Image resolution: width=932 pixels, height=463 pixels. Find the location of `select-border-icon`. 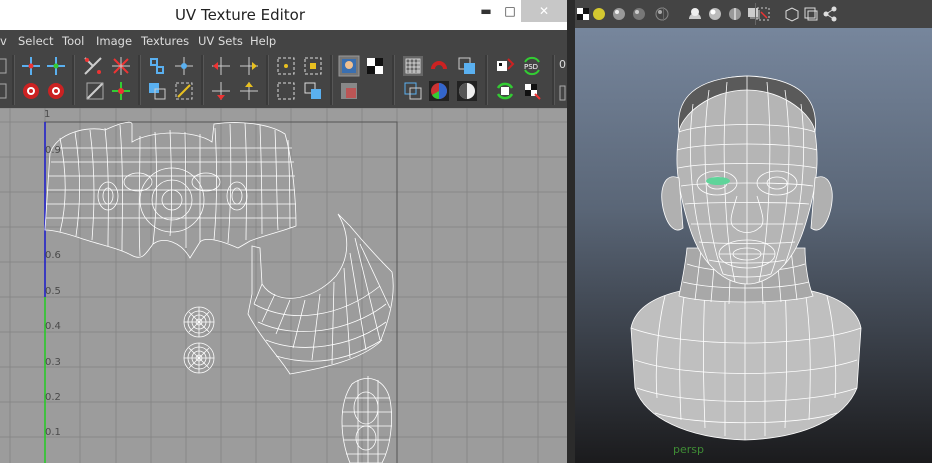

select-border-icon is located at coordinates (313, 66).